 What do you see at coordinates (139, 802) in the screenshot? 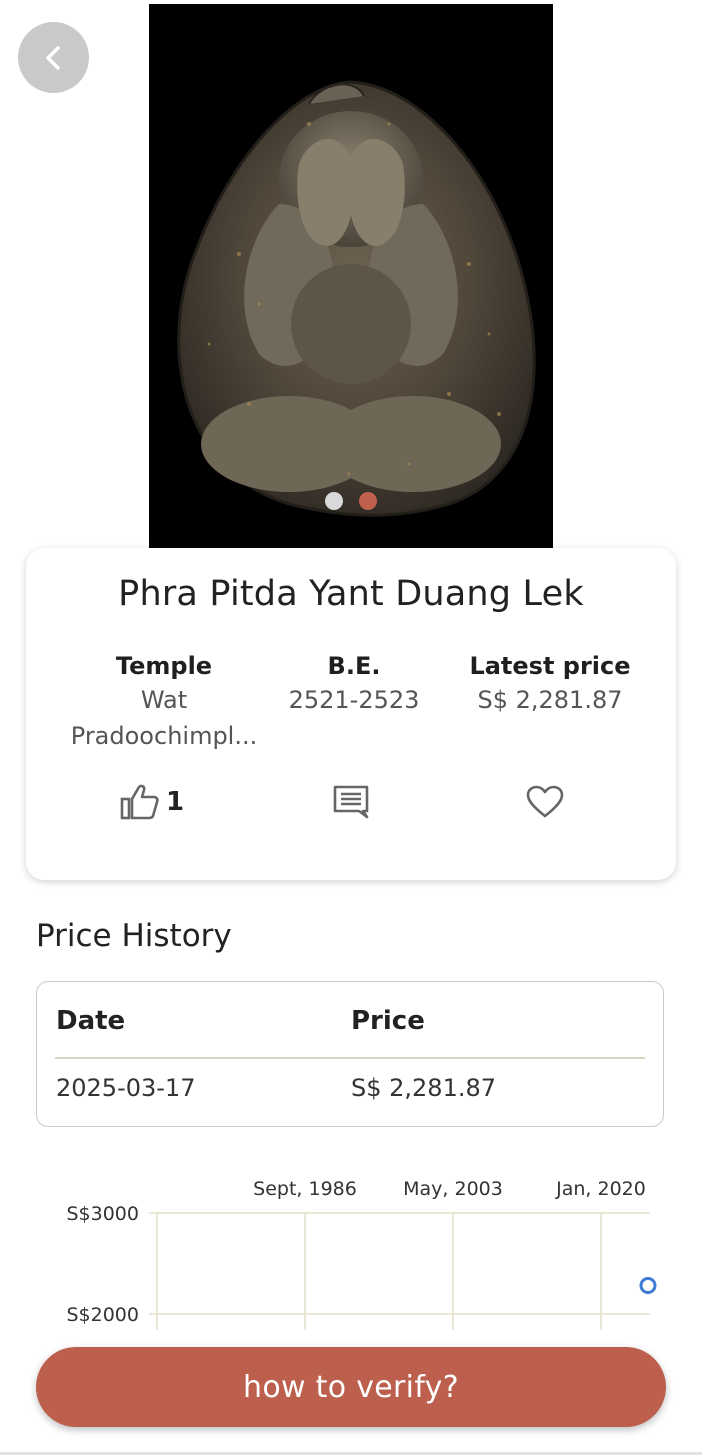
I see `thumbs-up-icon` at bounding box center [139, 802].